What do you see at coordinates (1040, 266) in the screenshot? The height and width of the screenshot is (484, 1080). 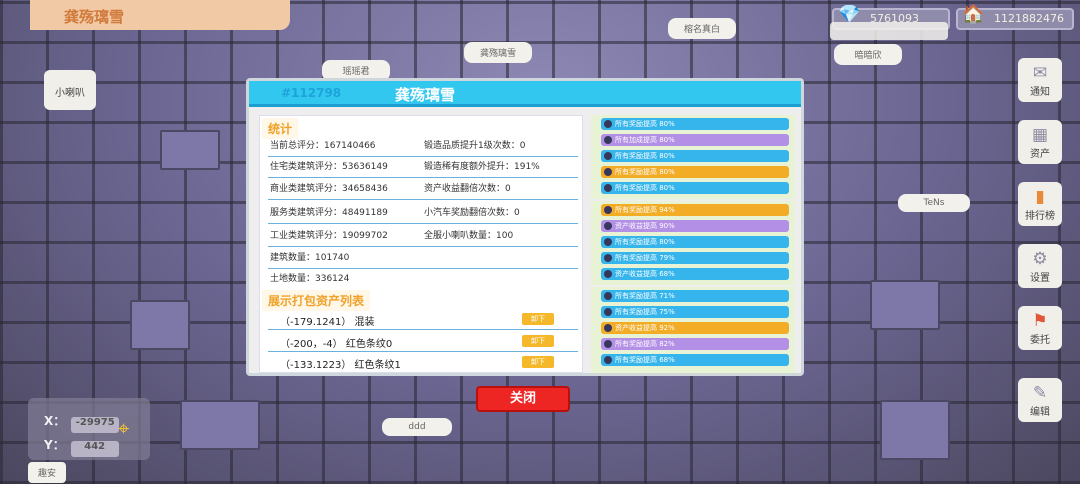 I see `settings-button: ⚙ 设置` at bounding box center [1040, 266].